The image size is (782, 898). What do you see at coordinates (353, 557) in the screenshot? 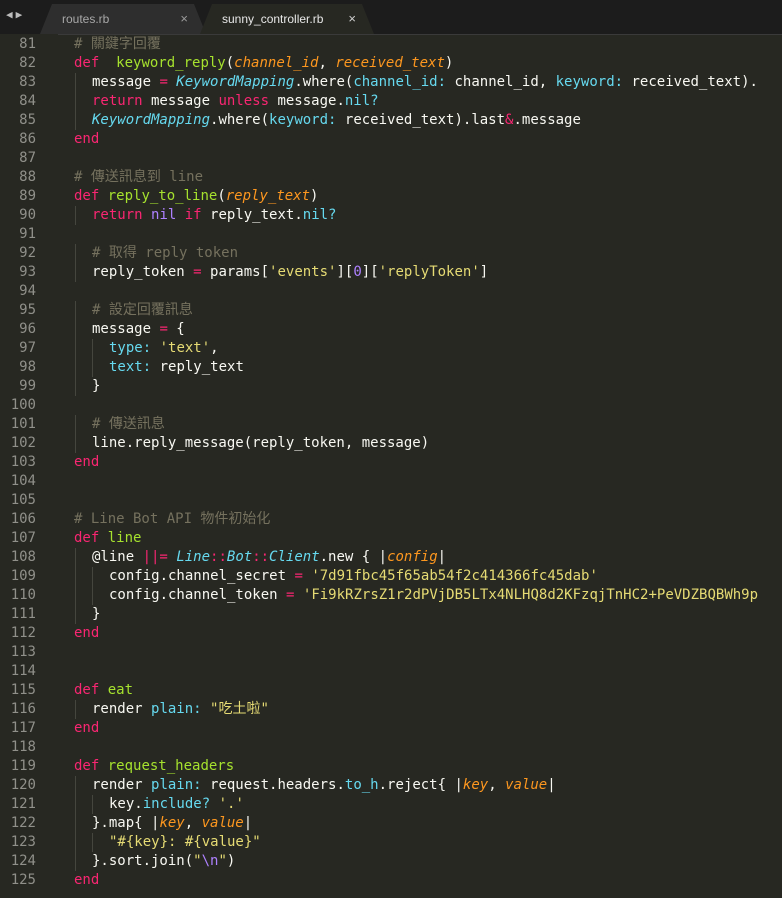
I see `code-token: .new { |` at bounding box center [353, 557].